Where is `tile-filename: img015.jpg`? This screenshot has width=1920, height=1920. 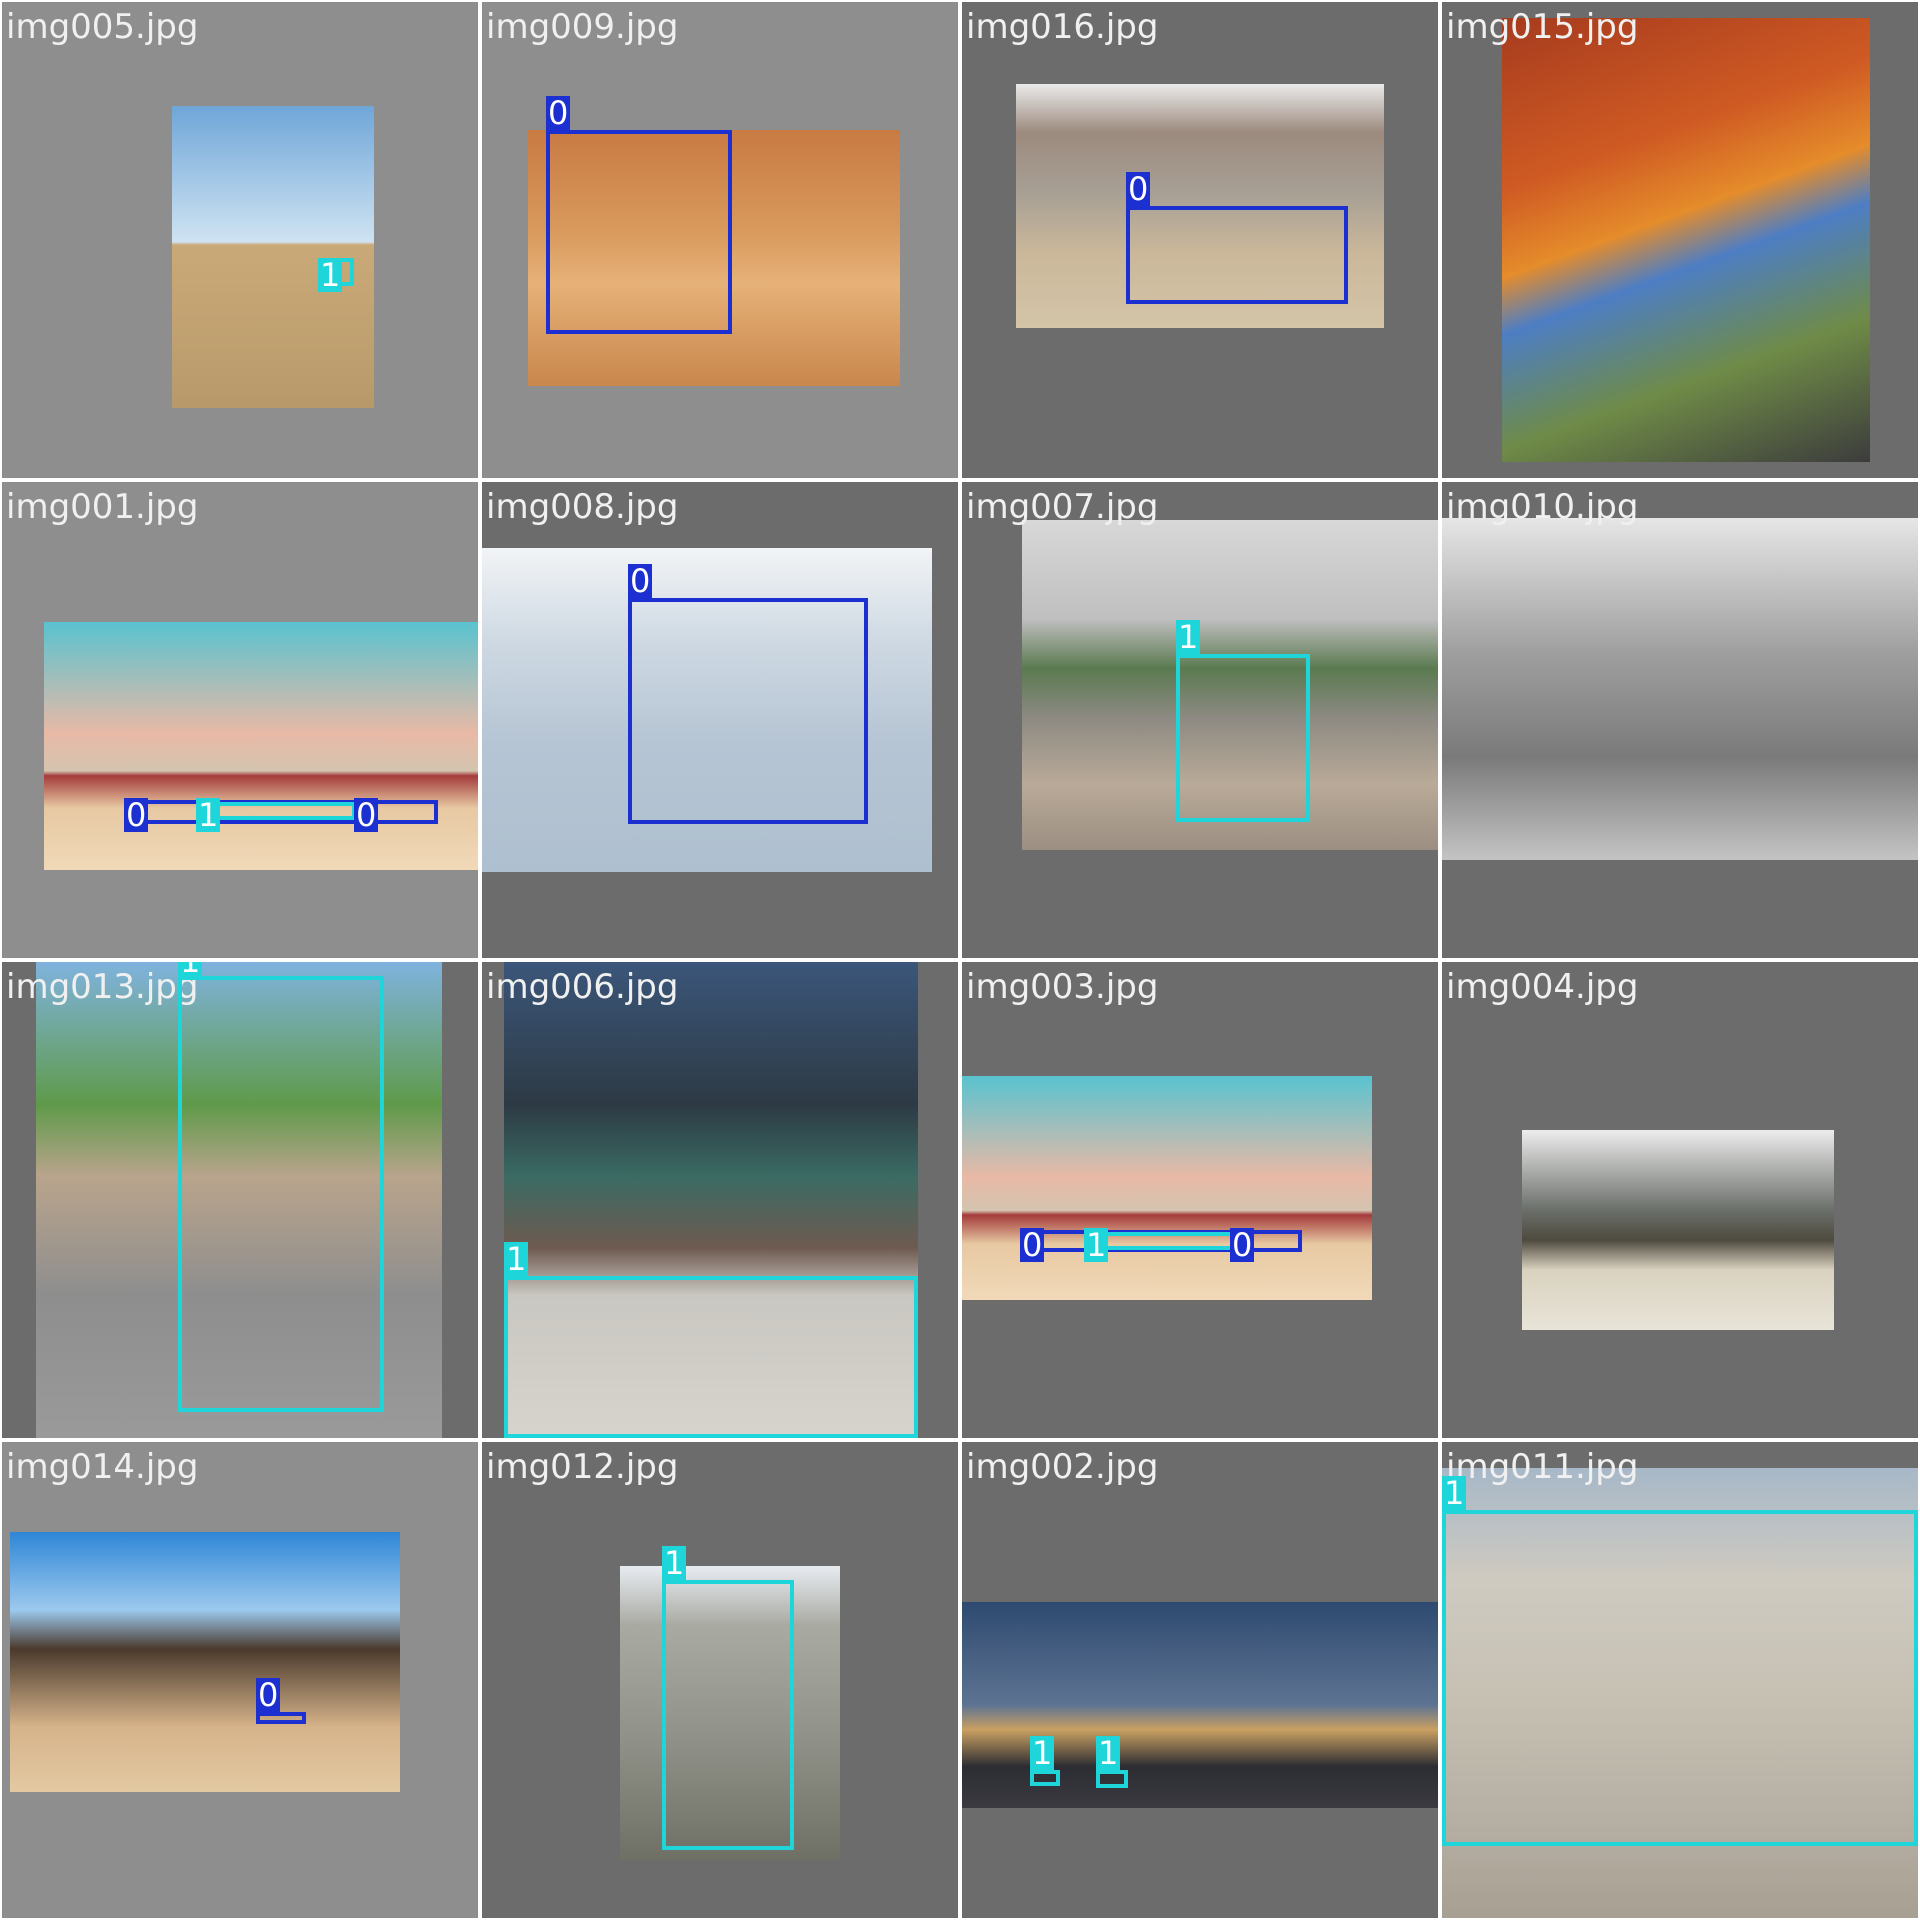
tile-filename: img015.jpg is located at coordinates (1542, 27).